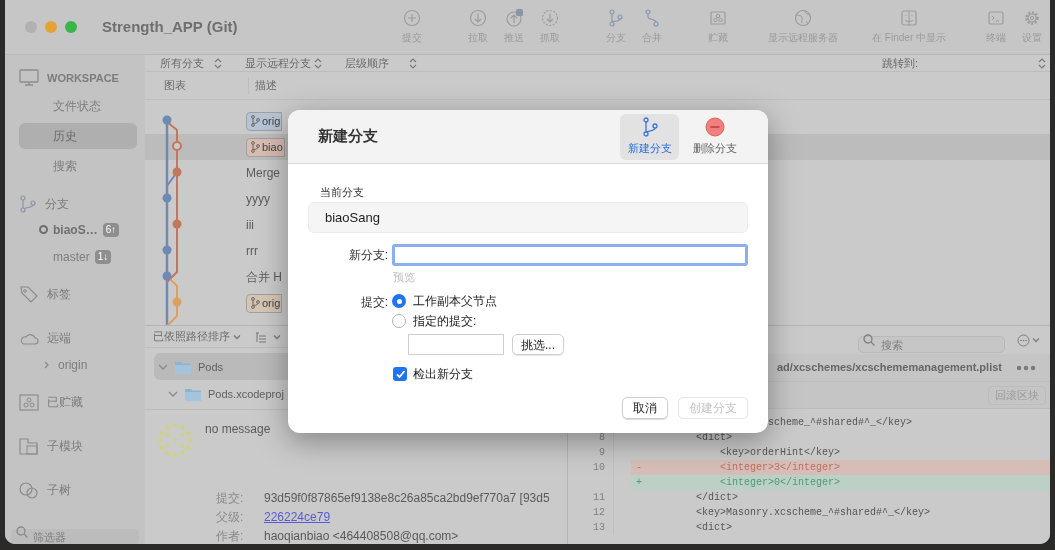 The image size is (1055, 550). I want to click on commit-message: no message, so click(238, 429).